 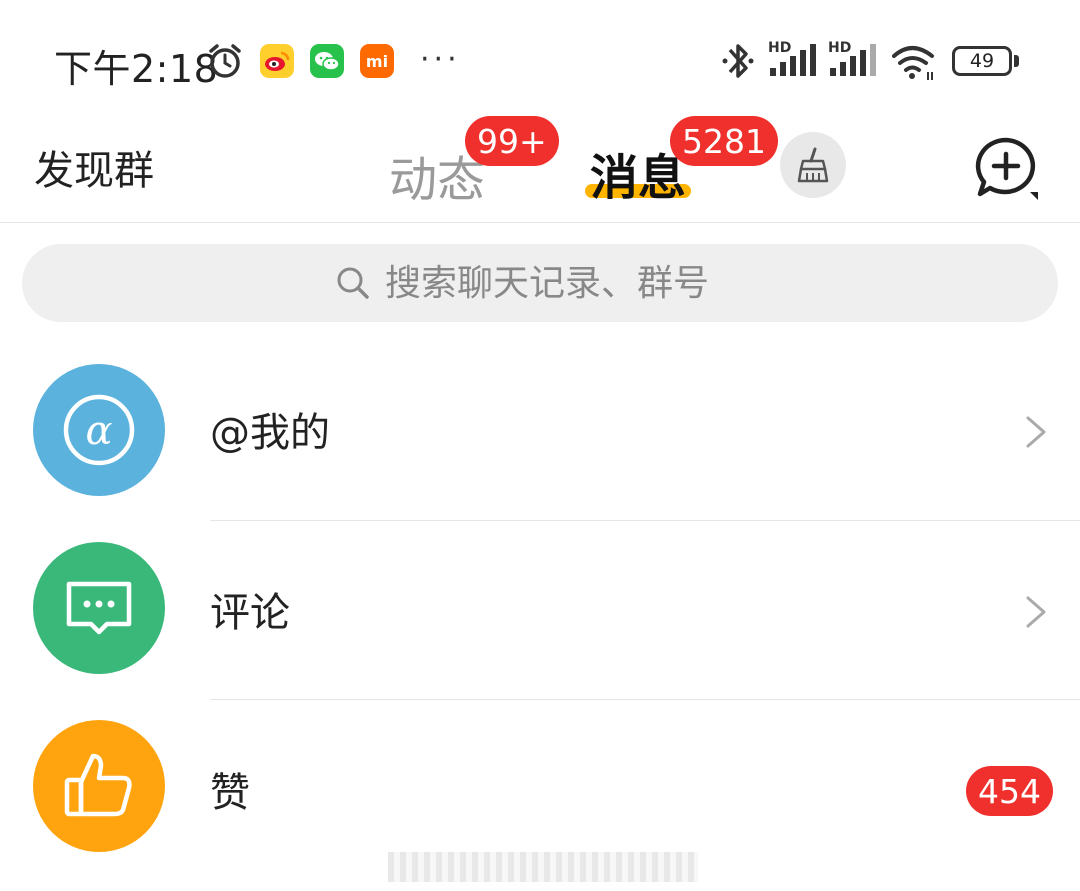 What do you see at coordinates (250, 613) in the screenshot?
I see `comments-label: 评论` at bounding box center [250, 613].